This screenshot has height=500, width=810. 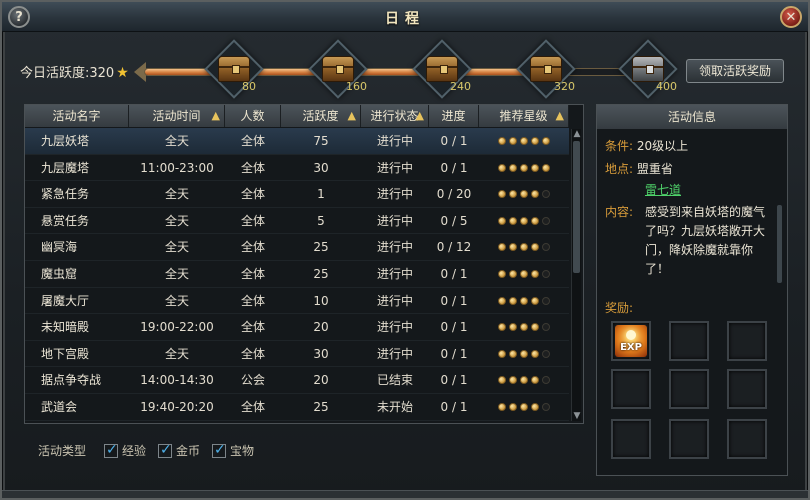 What do you see at coordinates (356, 86) in the screenshot?
I see `milestone-value: 160` at bounding box center [356, 86].